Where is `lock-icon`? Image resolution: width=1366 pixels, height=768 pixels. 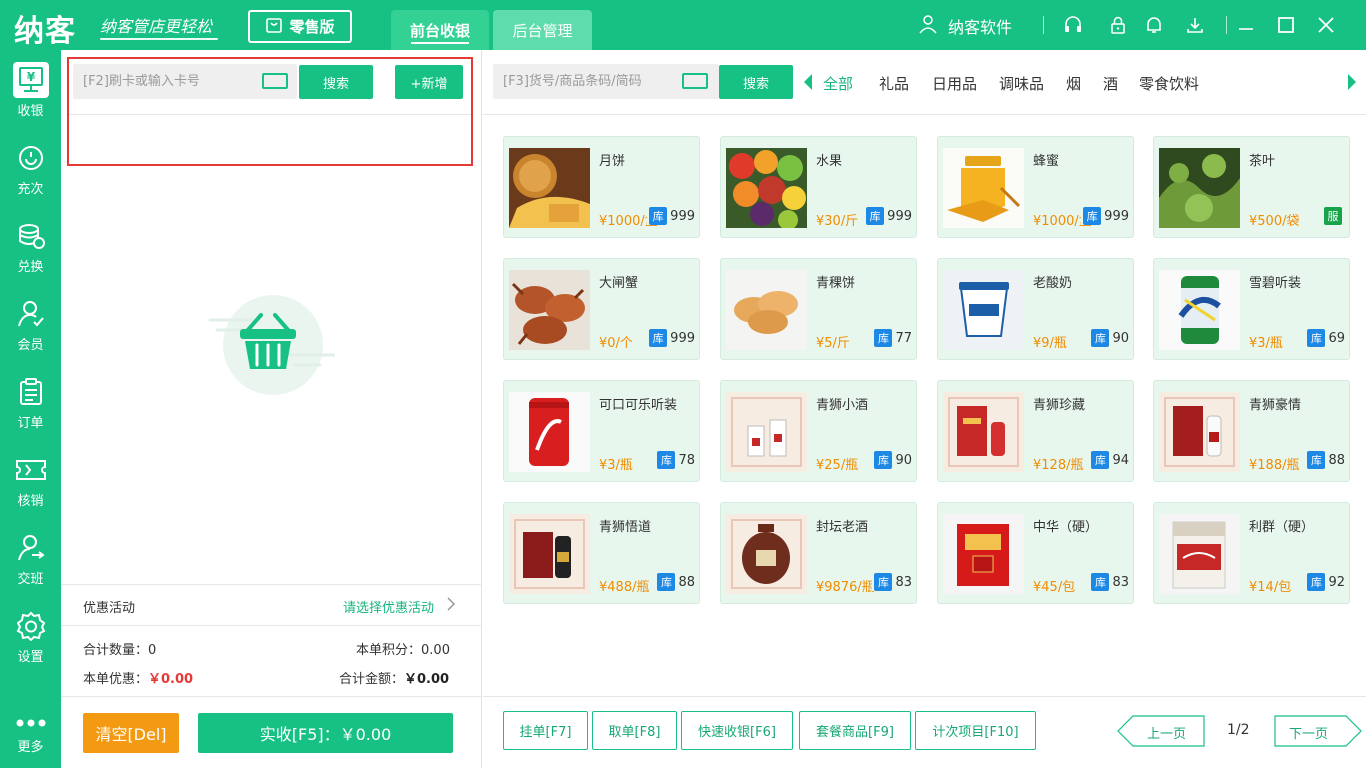
lock-icon is located at coordinates (1118, 25).